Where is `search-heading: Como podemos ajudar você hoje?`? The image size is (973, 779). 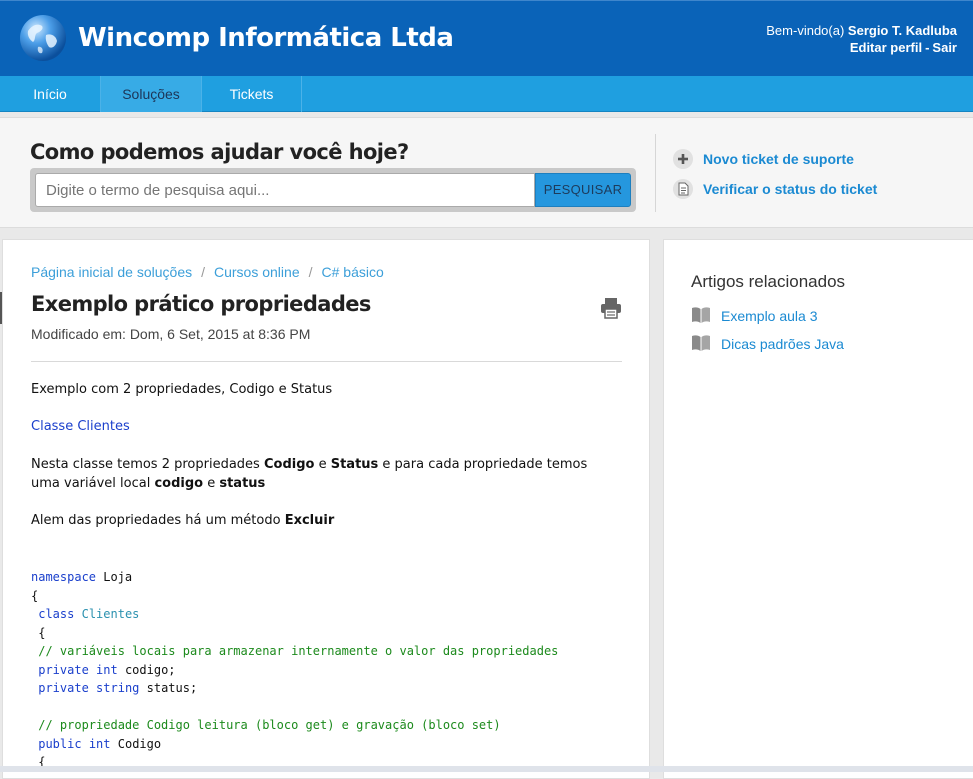 search-heading: Como podemos ajudar você hoje? is located at coordinates (219, 152).